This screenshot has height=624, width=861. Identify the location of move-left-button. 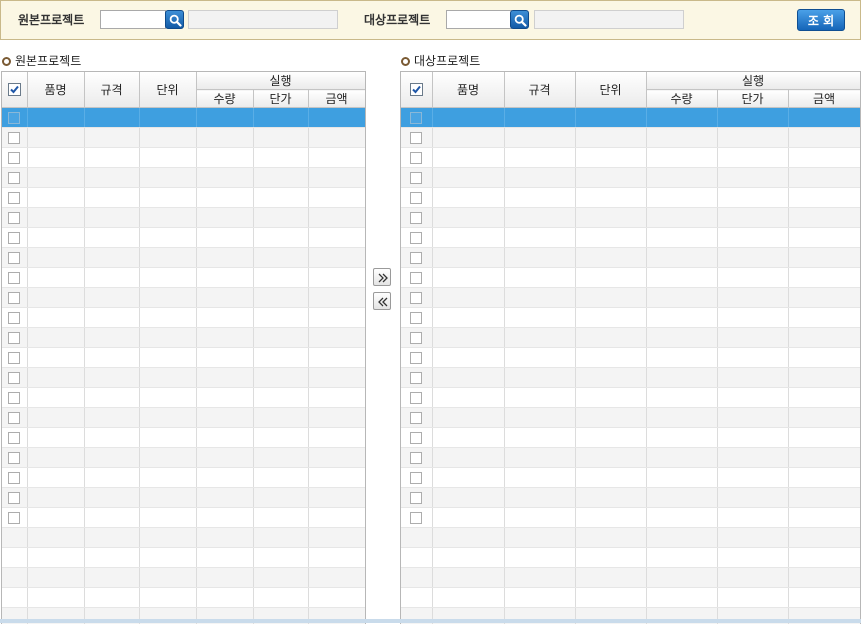
(382, 301).